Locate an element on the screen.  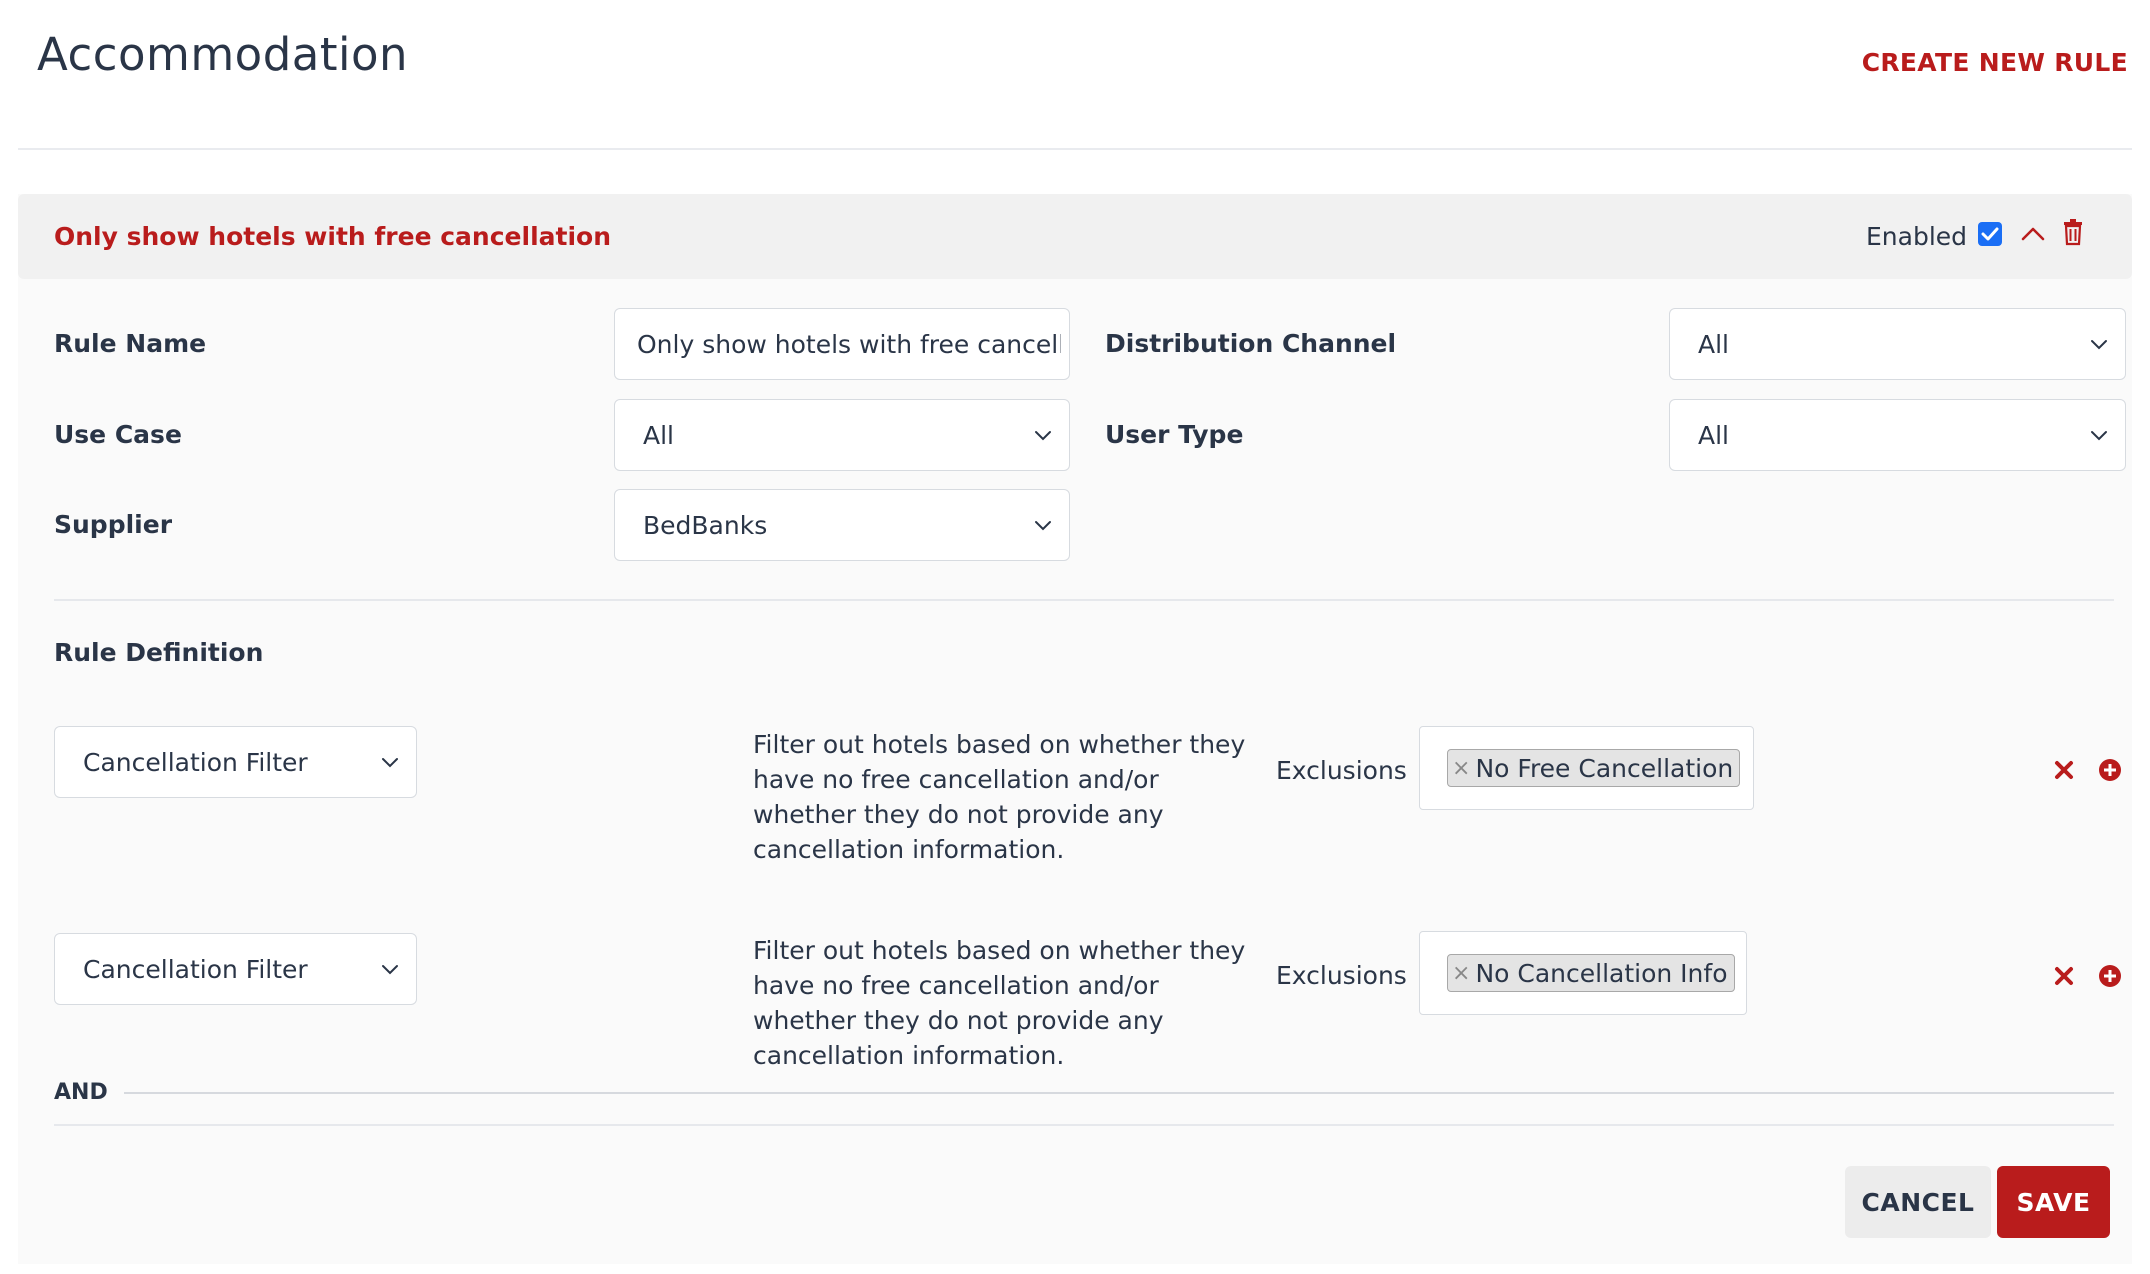
exclusions-input: × No Cancellation Info is located at coordinates (1583, 973).